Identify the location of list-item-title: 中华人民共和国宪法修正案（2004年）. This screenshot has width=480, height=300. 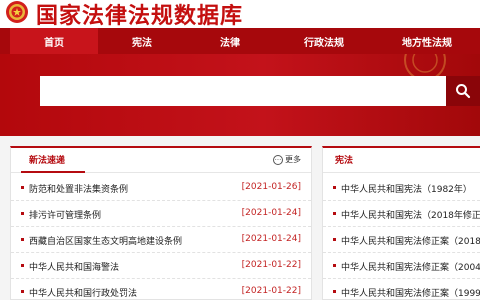
(410, 266).